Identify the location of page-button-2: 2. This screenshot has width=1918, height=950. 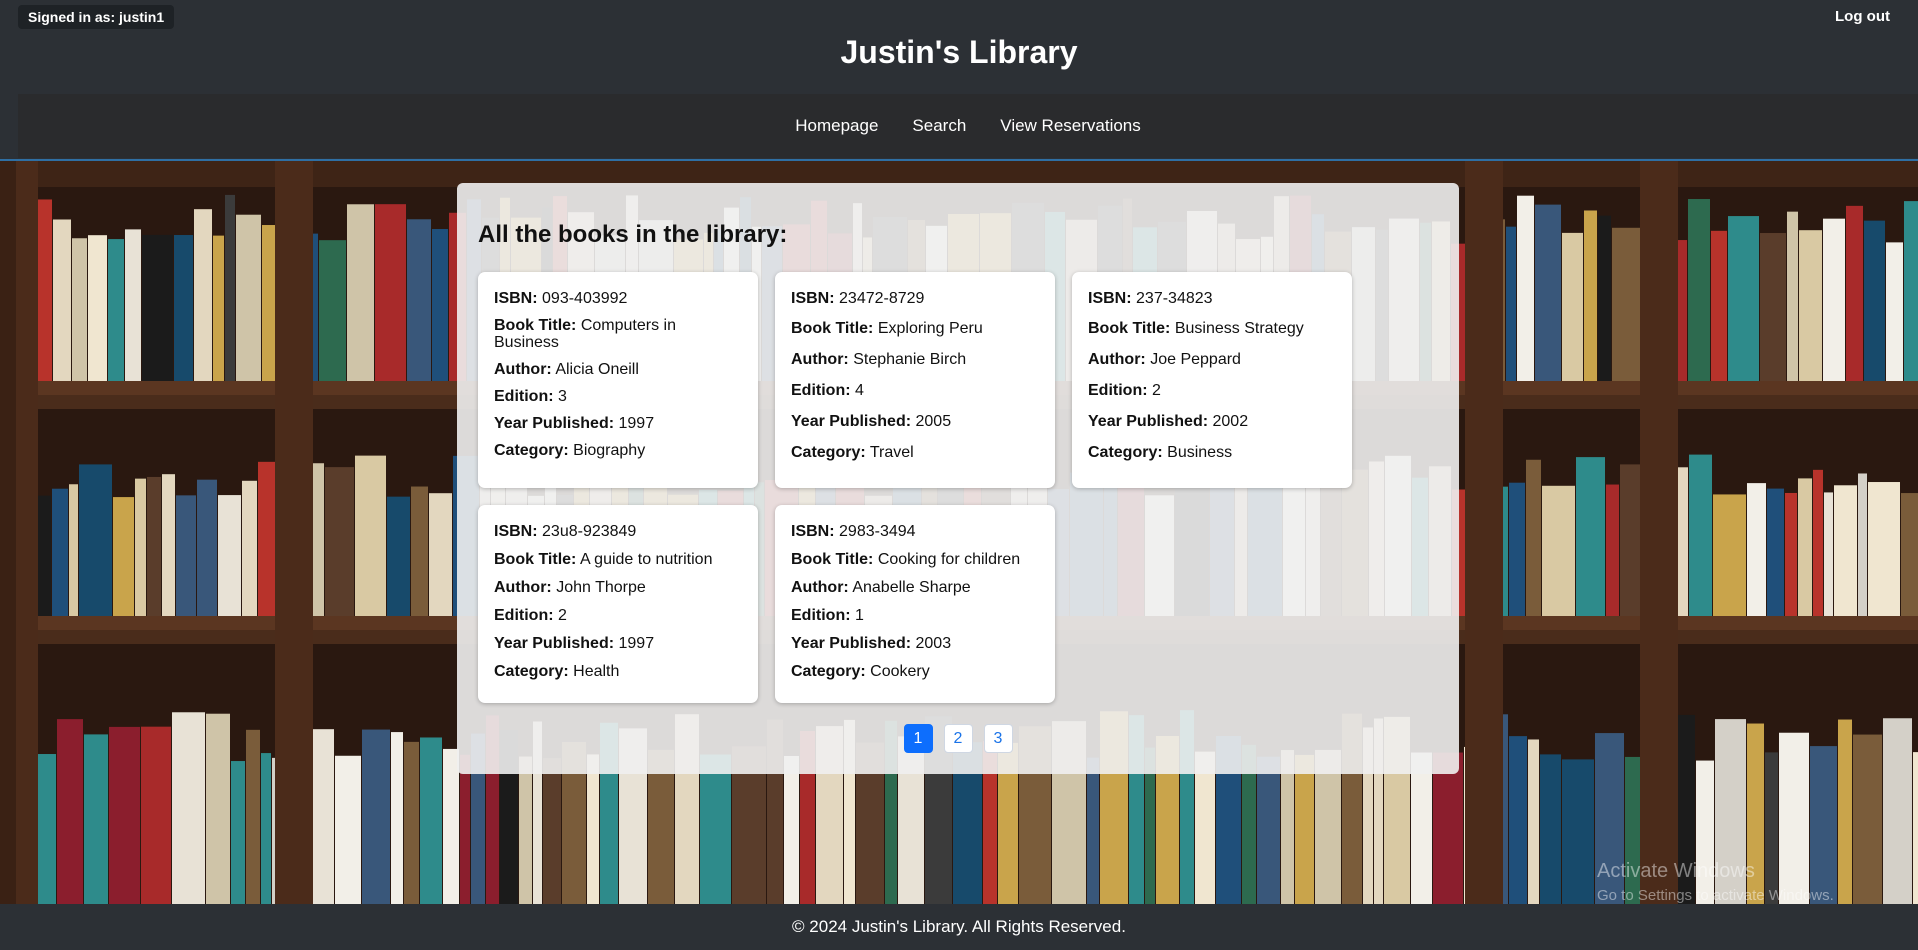
(958, 738).